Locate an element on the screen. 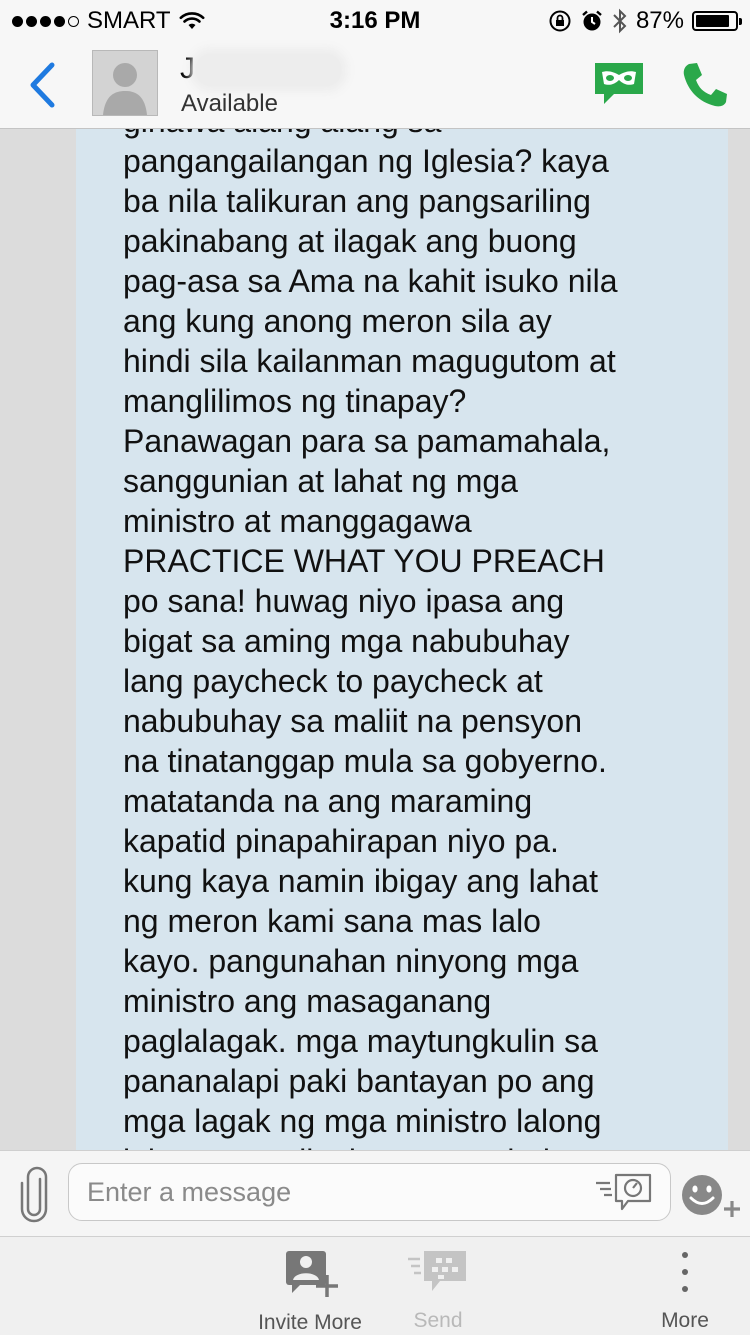  default-avatar-icon is located at coordinates (125, 83).